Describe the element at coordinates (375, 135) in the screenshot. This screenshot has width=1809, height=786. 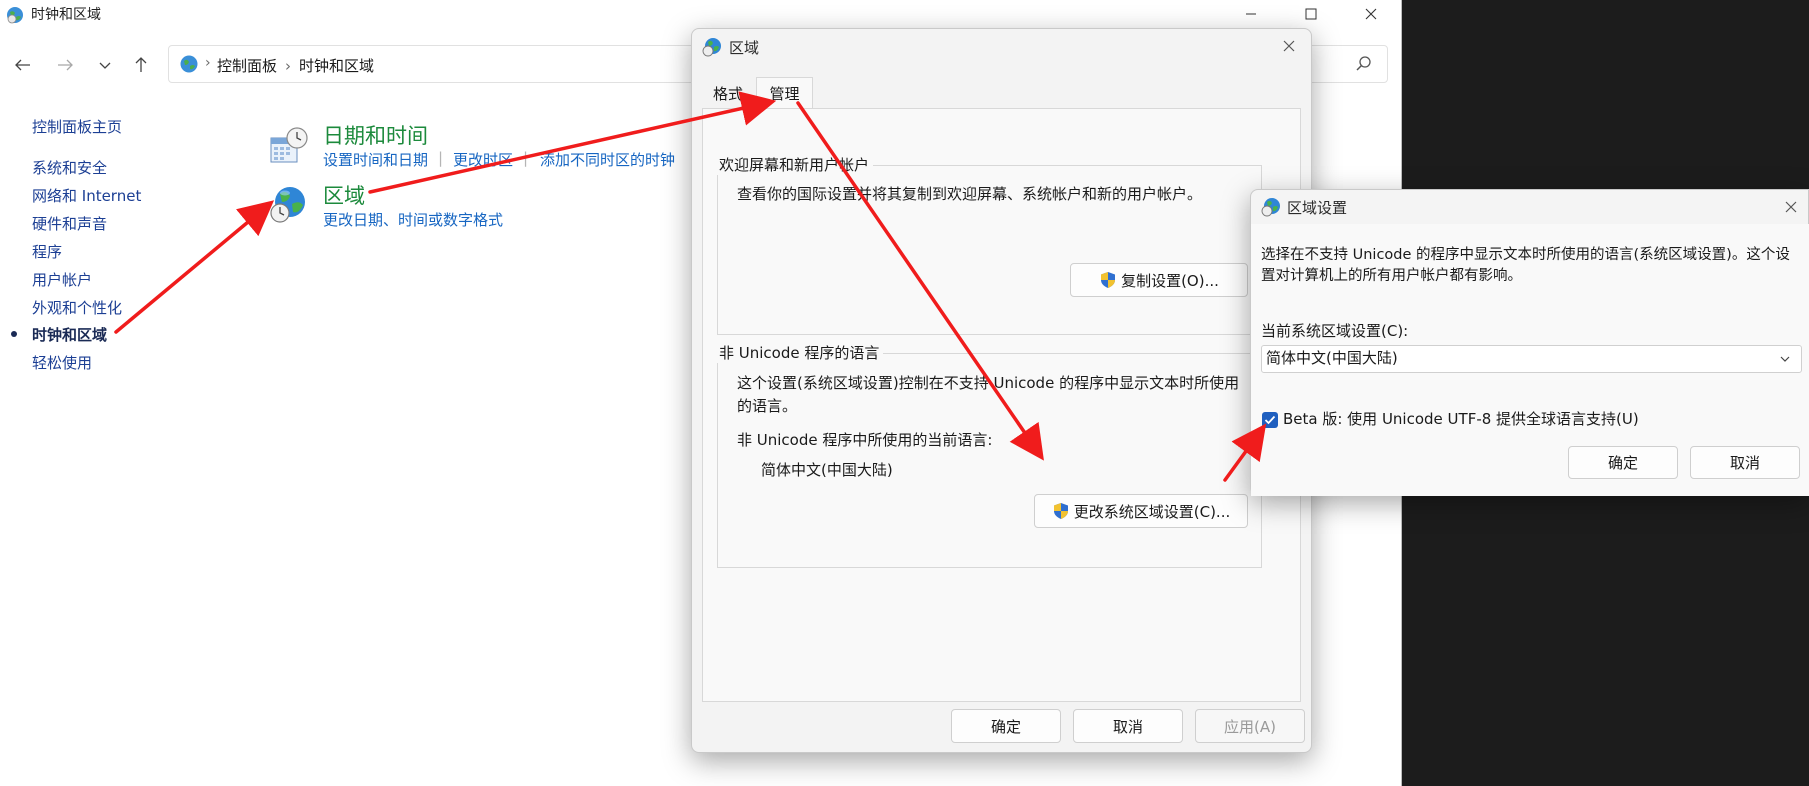
I see `category-title-date-time: 日期和时间` at that location.